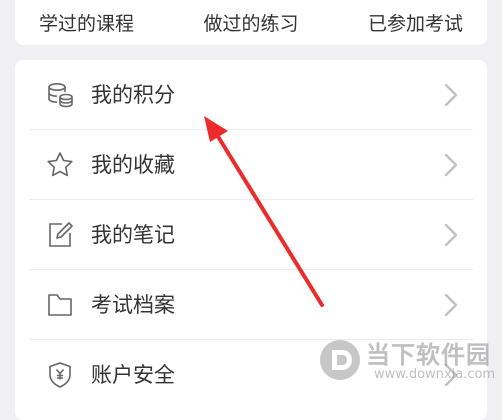  What do you see at coordinates (340, 360) in the screenshot?
I see `watermark-logo-icon` at bounding box center [340, 360].